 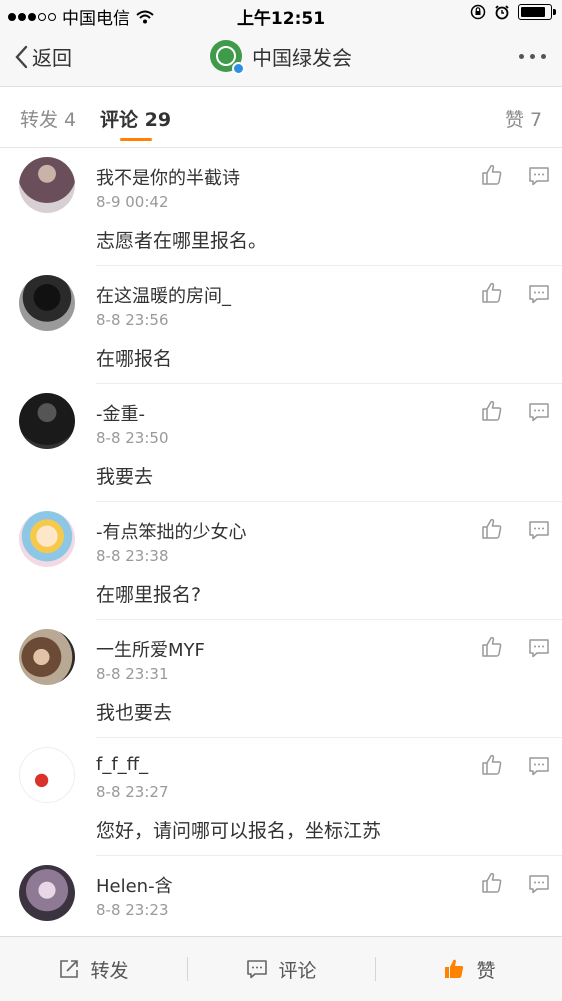 What do you see at coordinates (281, 679) in the screenshot?
I see `comment-item: 一生所爱MYF 8-8 23:31 我也要去` at bounding box center [281, 679].